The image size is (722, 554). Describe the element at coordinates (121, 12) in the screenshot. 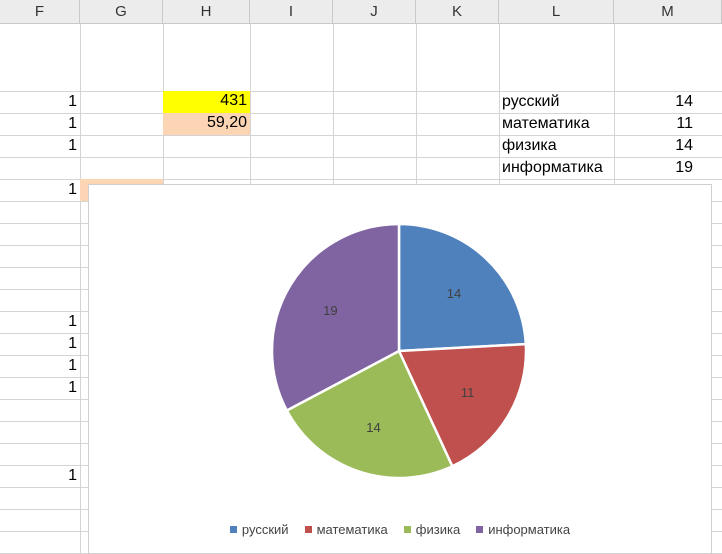

I see `column-header-g: G` at that location.